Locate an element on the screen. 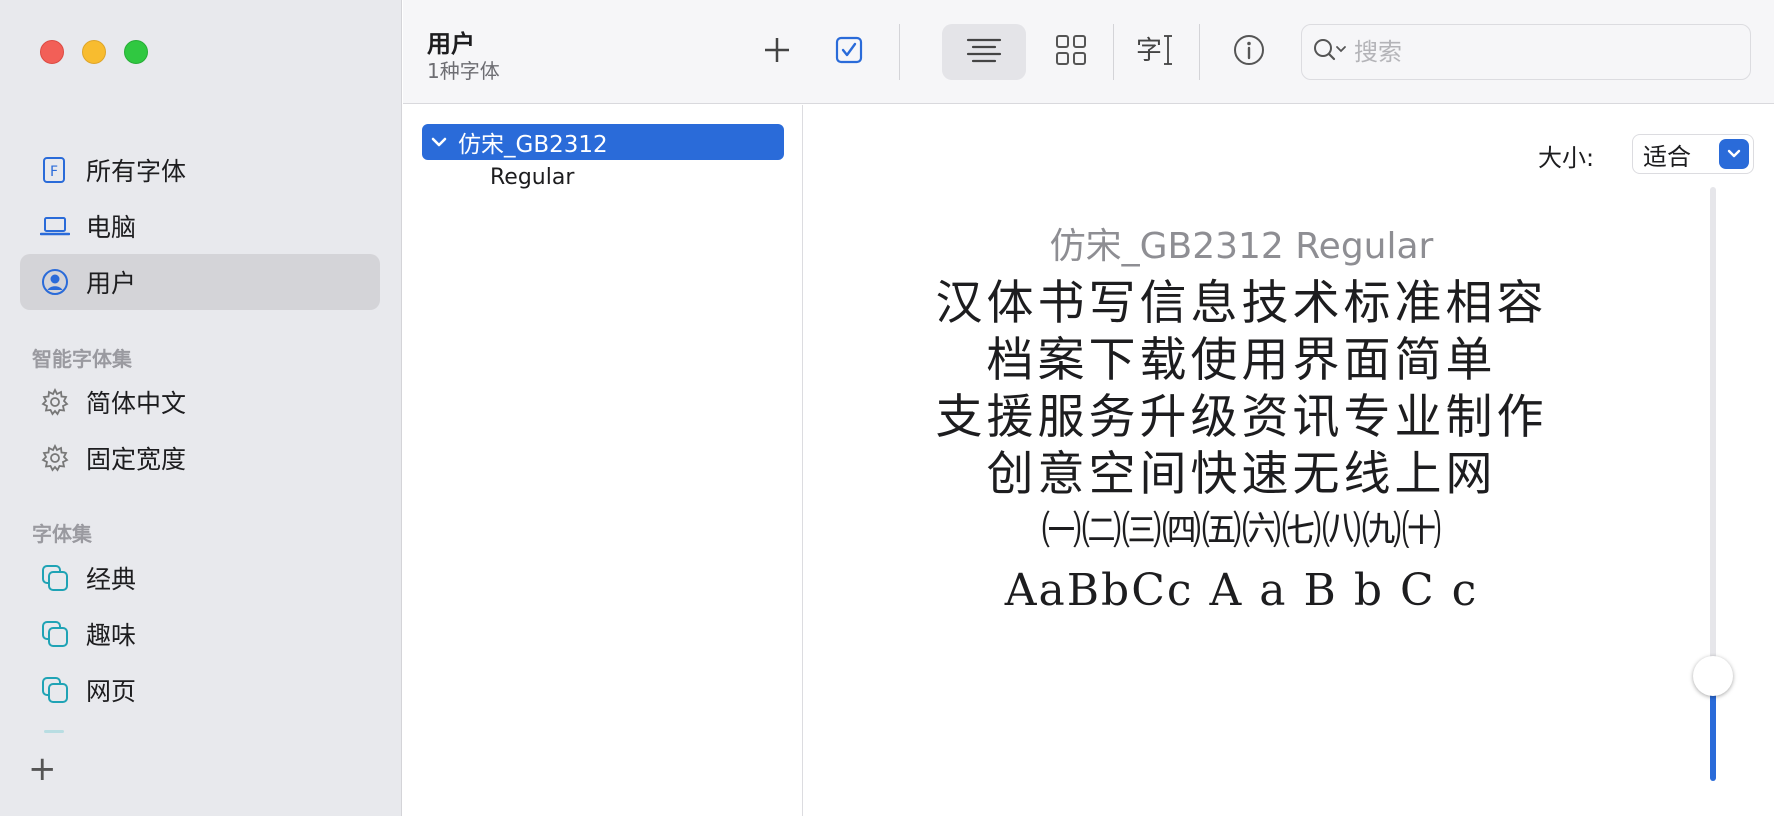 The image size is (1774, 816). sample-line: ㈠㈡㈢㈣㈤㈥㈦㈧㈨㈩ is located at coordinates (1241, 531).